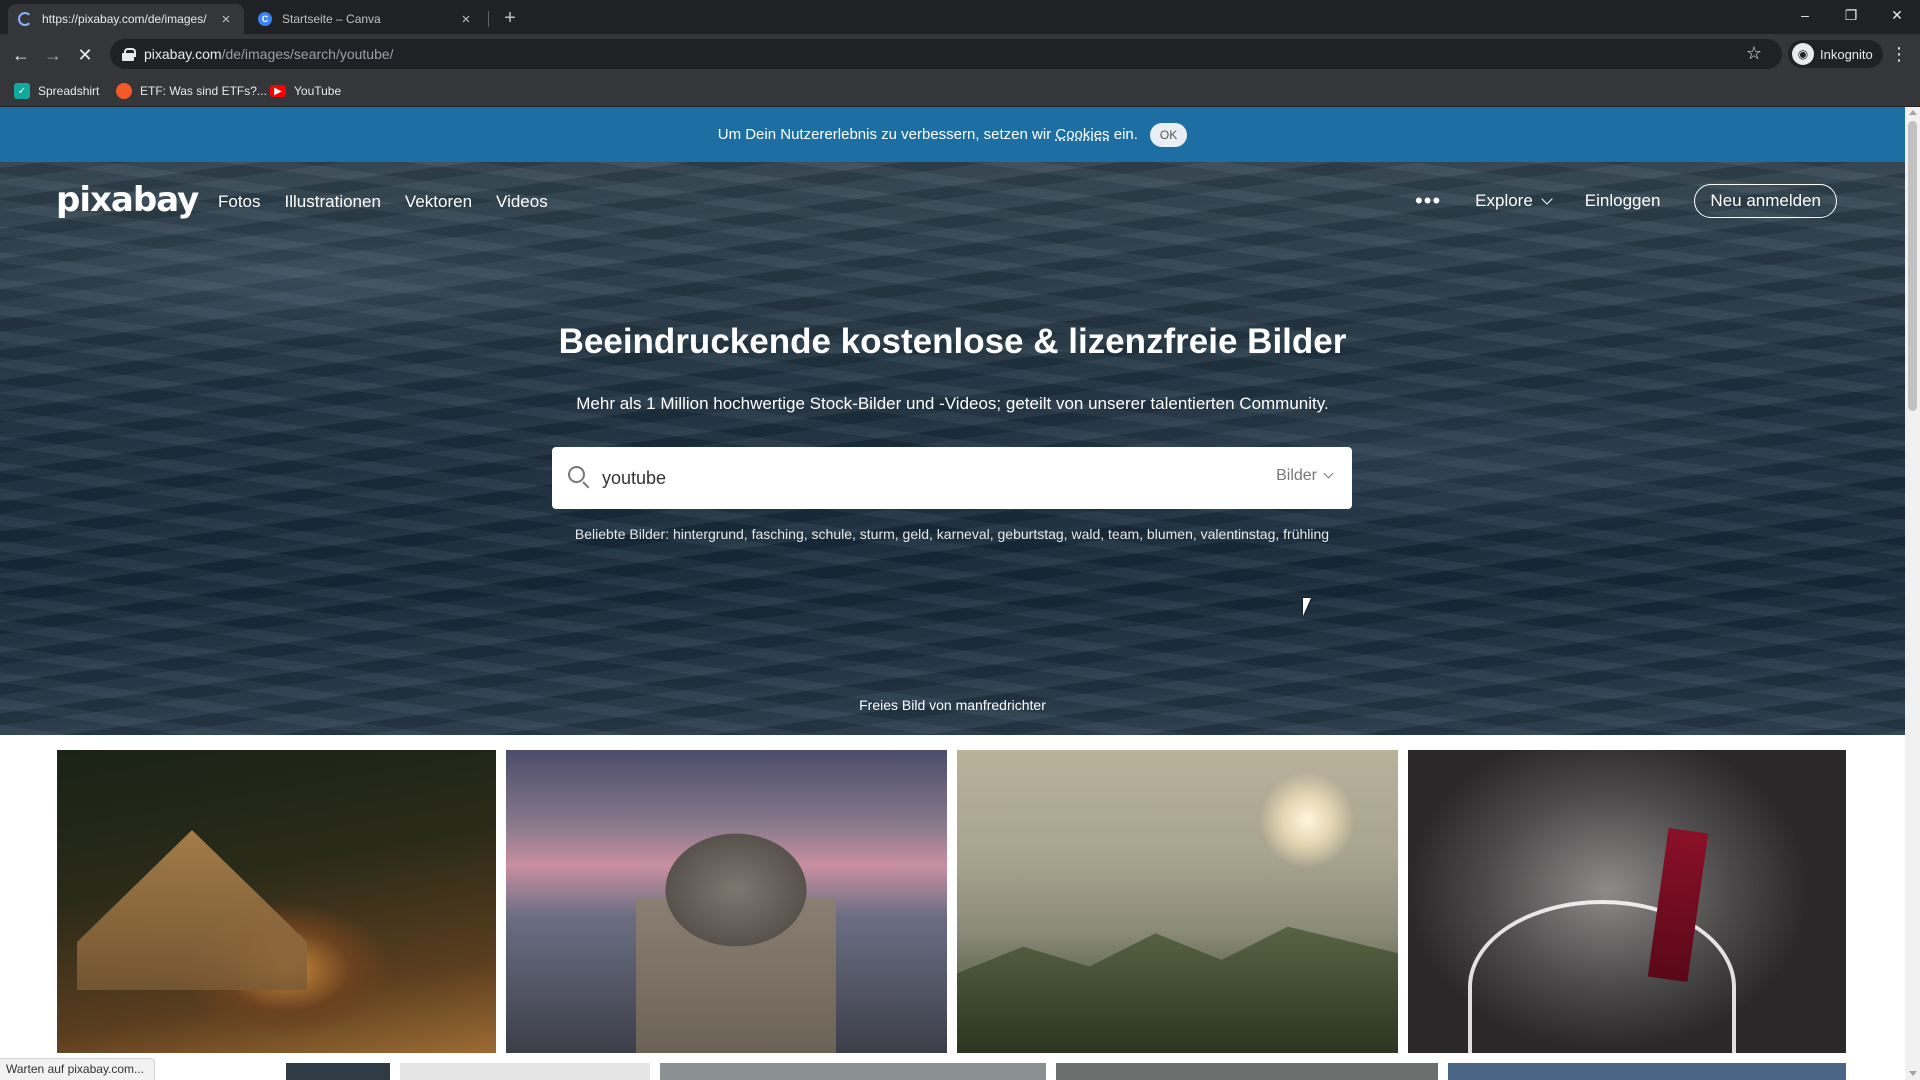 This screenshot has width=1920, height=1080. What do you see at coordinates (1912, 593) in the screenshot?
I see `page-scrollbar` at bounding box center [1912, 593].